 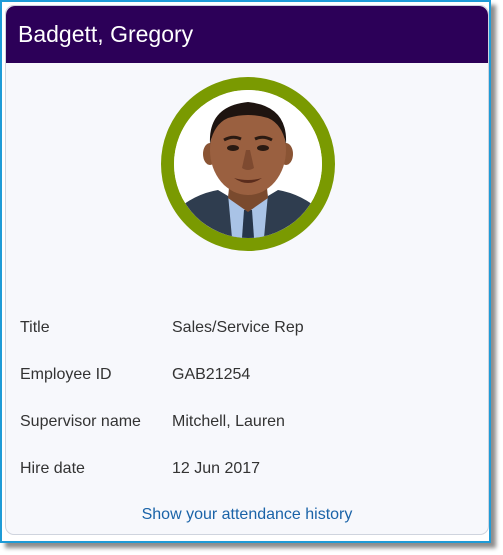 I want to click on attendance-history-link: Show your attendance history, so click(x=247, y=515).